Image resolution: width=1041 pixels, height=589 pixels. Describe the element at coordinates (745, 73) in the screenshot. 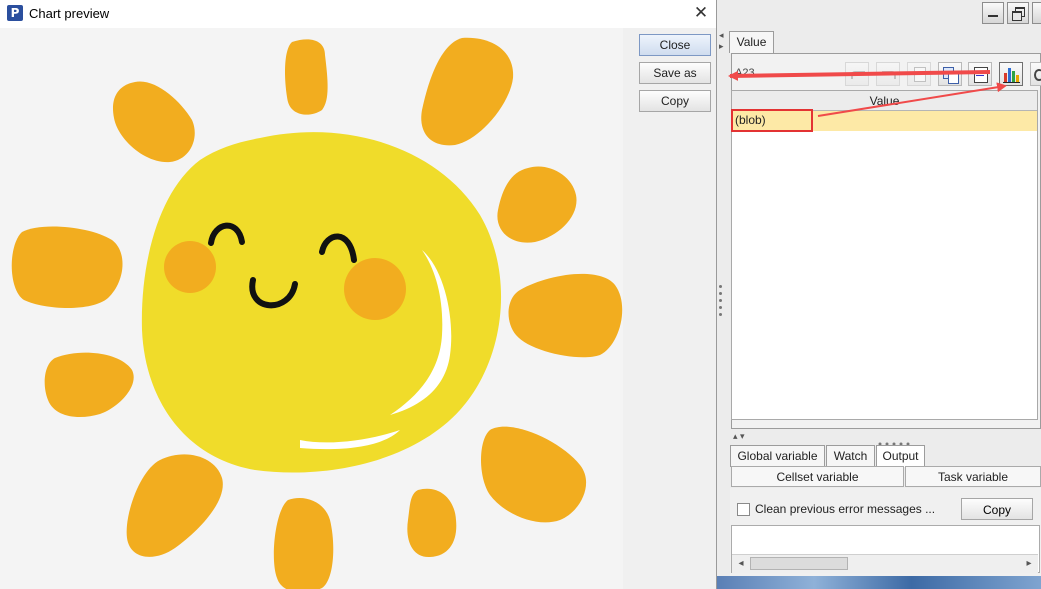

I see `cell-reference: A23` at that location.